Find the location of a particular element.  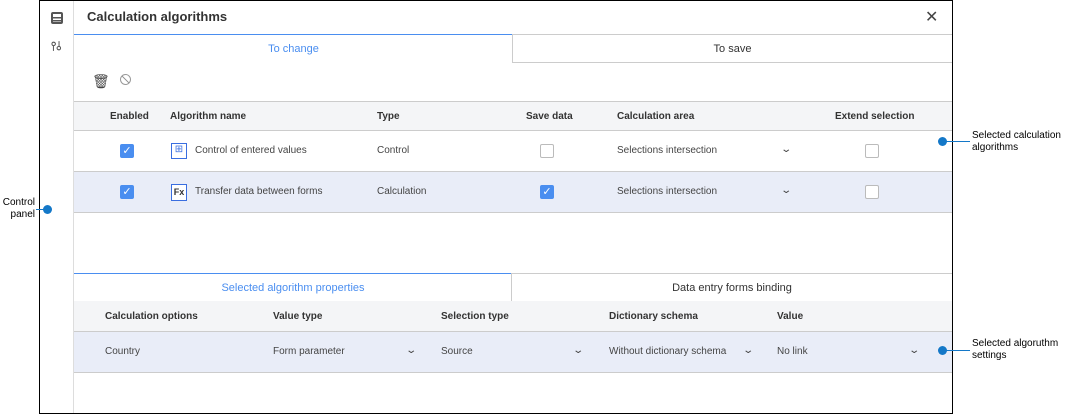

header-selection-type: Selection type is located at coordinates (475, 316).